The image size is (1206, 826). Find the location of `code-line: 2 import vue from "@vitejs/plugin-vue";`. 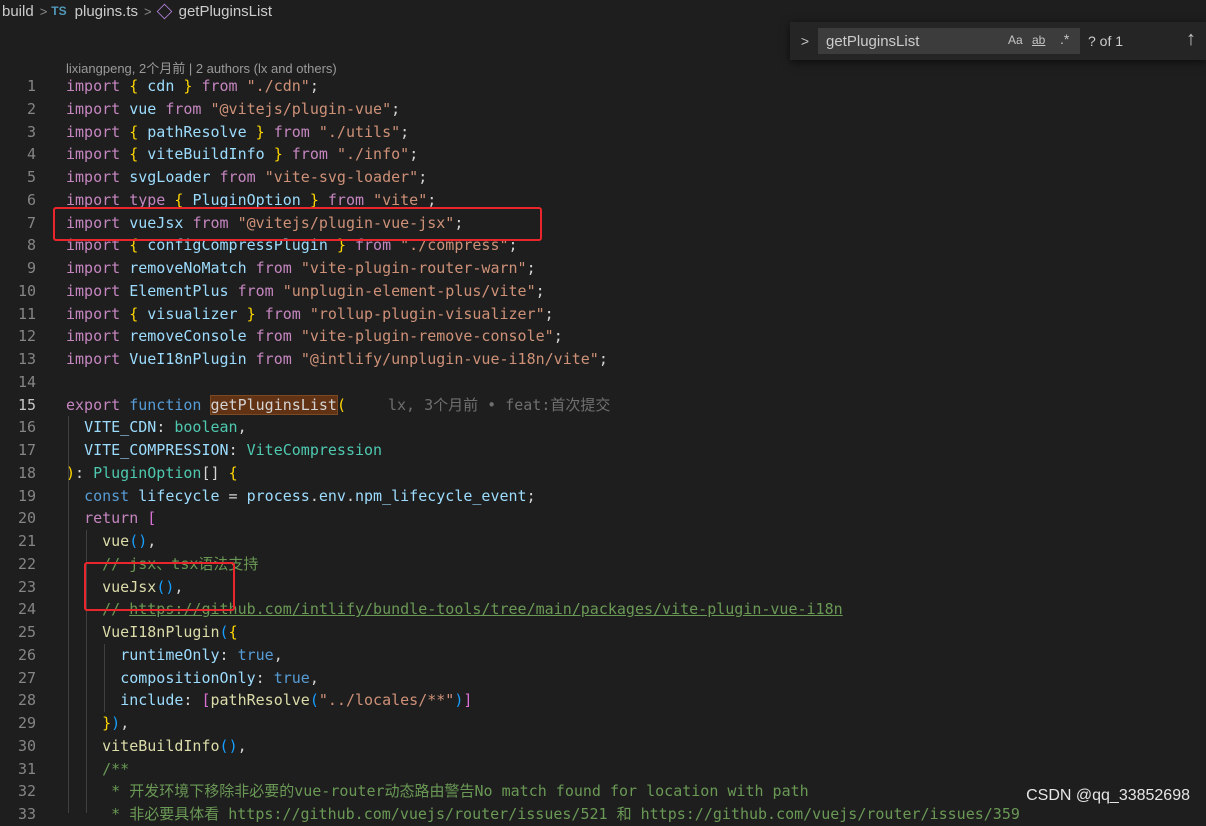

code-line: 2 import vue from "@vitejs/plugin-vue"; is located at coordinates (603, 109).